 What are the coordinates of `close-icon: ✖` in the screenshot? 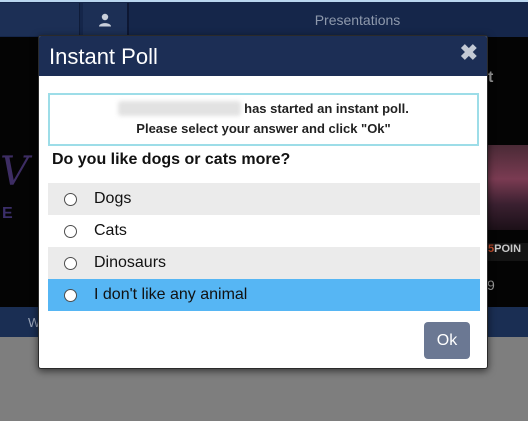 It's located at (469, 53).